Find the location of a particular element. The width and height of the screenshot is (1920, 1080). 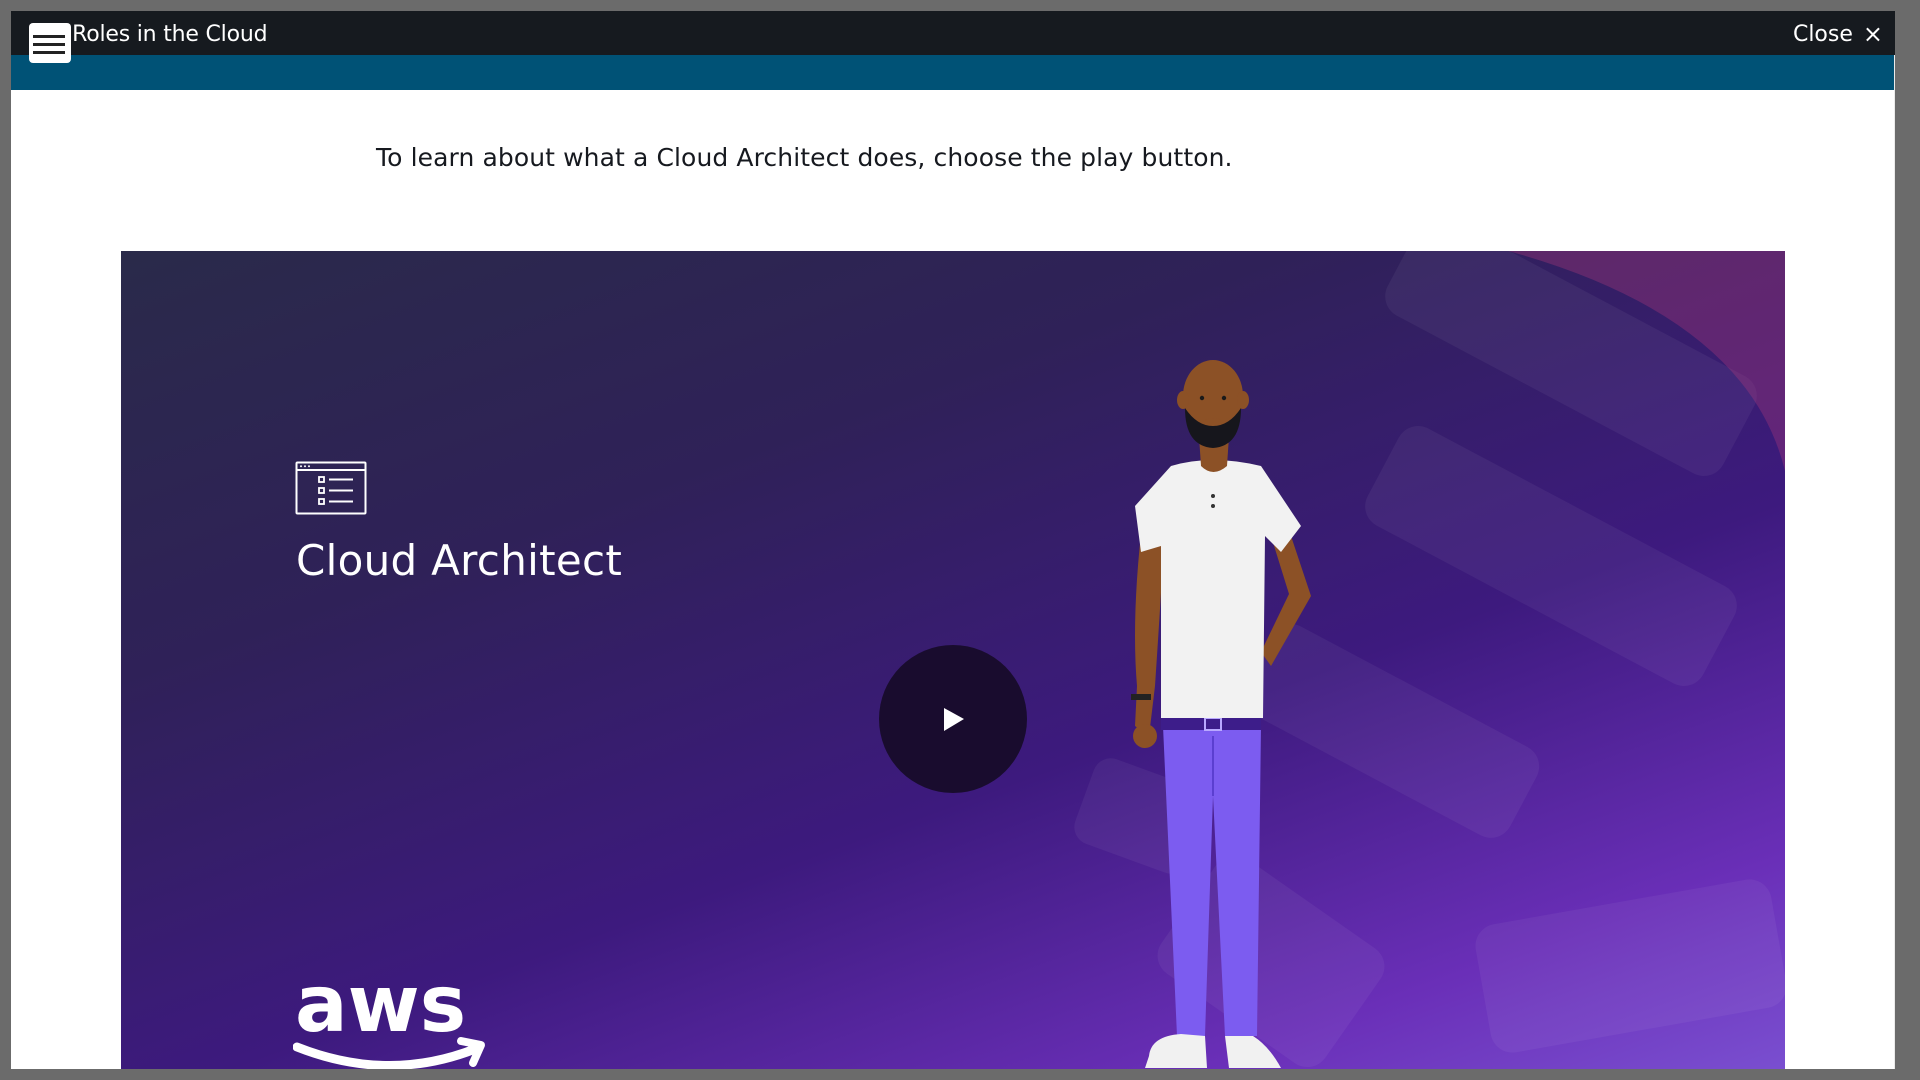

aws-logo-text: aws is located at coordinates (380, 1006).